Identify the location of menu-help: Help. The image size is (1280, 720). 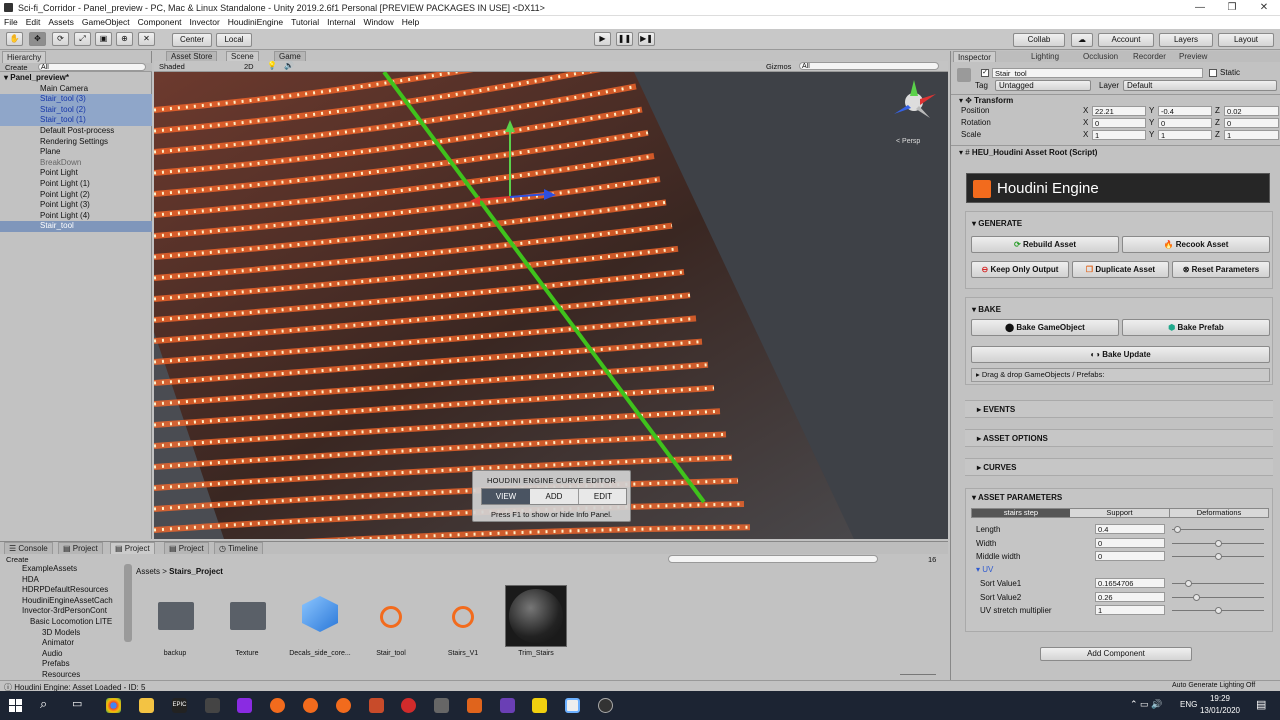
(410, 21).